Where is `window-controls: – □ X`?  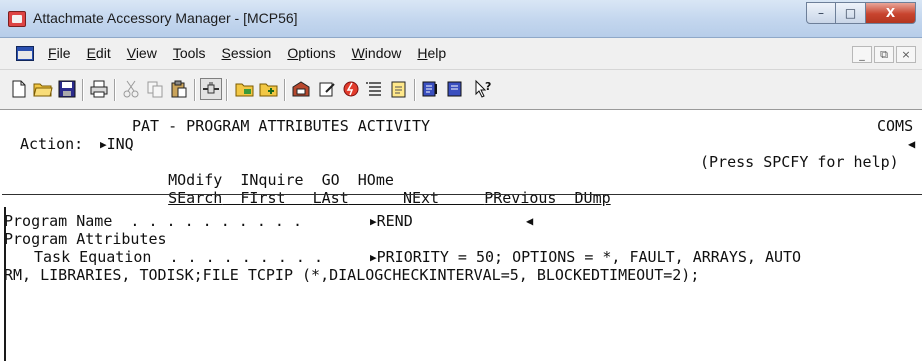 window-controls: – □ X is located at coordinates (861, 13).